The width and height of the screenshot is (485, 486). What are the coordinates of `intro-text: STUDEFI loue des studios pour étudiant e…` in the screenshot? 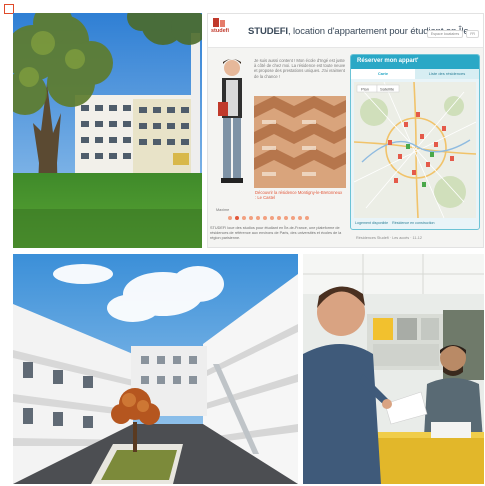 It's located at (276, 233).